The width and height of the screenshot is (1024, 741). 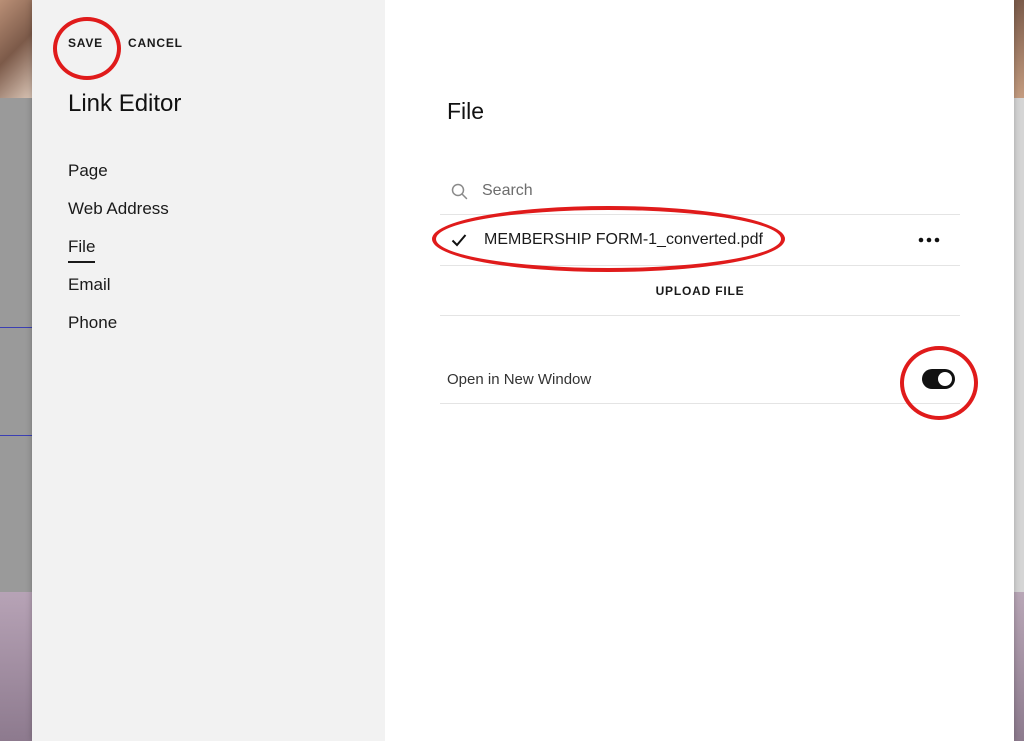 What do you see at coordinates (519, 379) in the screenshot?
I see `open-new-window-label: Open in New Window` at bounding box center [519, 379].